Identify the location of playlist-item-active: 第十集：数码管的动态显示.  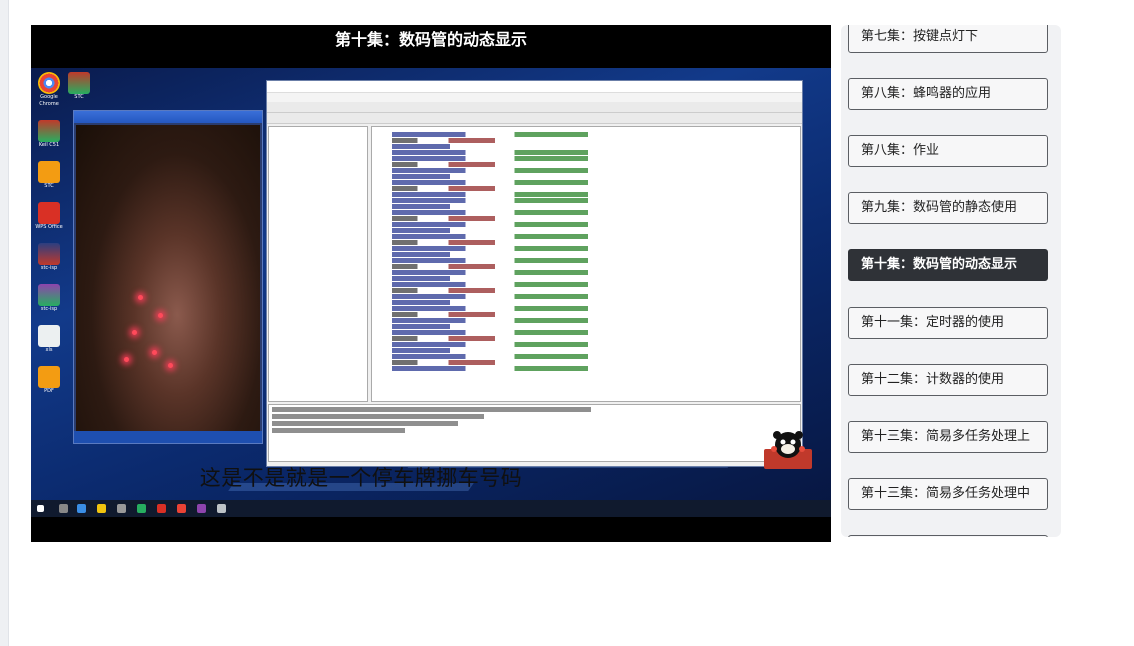
(948, 265).